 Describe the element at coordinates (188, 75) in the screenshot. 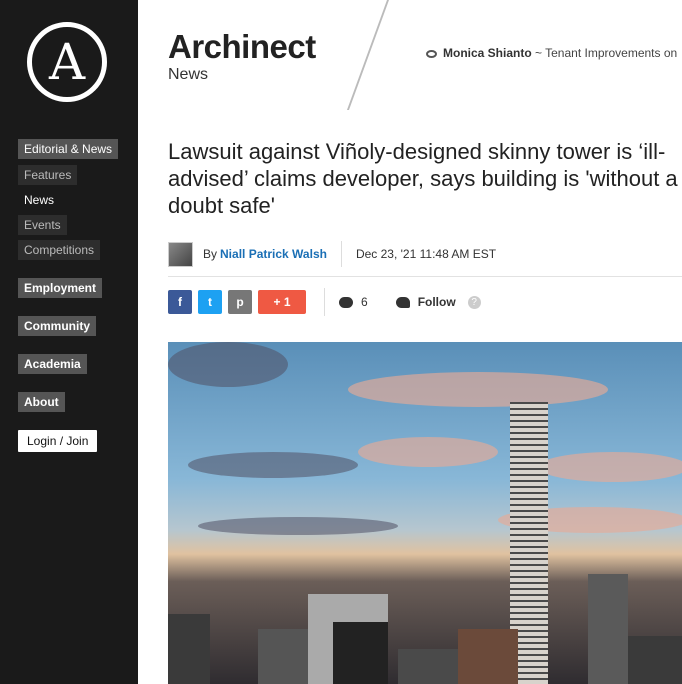

I see `section-title: News` at that location.